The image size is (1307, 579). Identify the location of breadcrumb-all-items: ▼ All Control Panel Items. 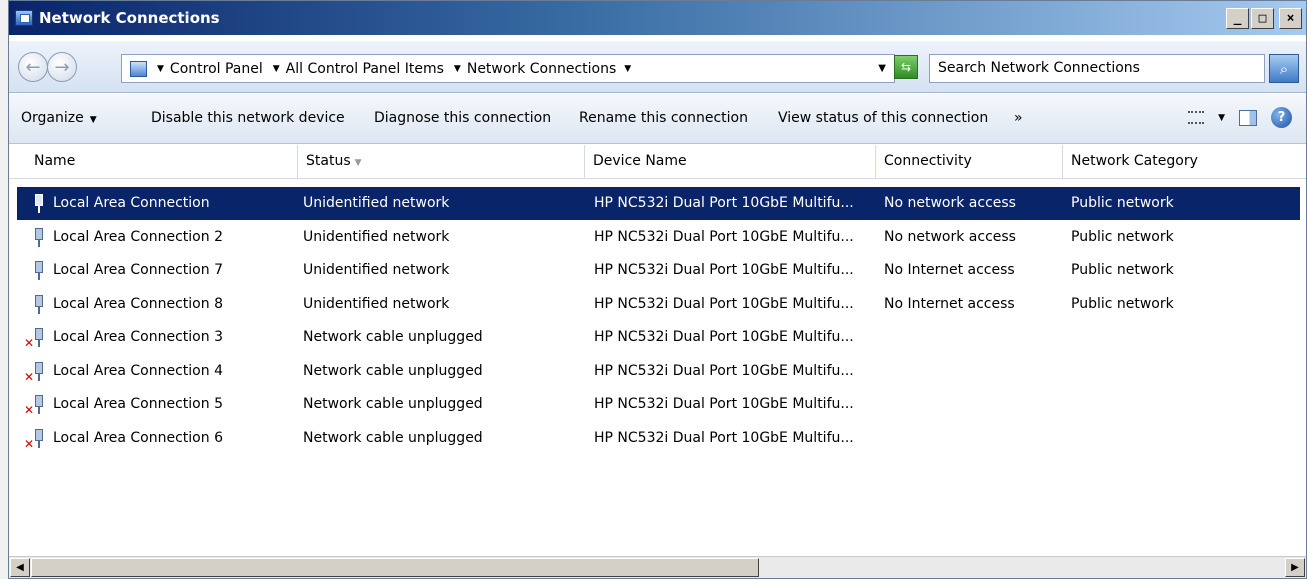
(358, 69).